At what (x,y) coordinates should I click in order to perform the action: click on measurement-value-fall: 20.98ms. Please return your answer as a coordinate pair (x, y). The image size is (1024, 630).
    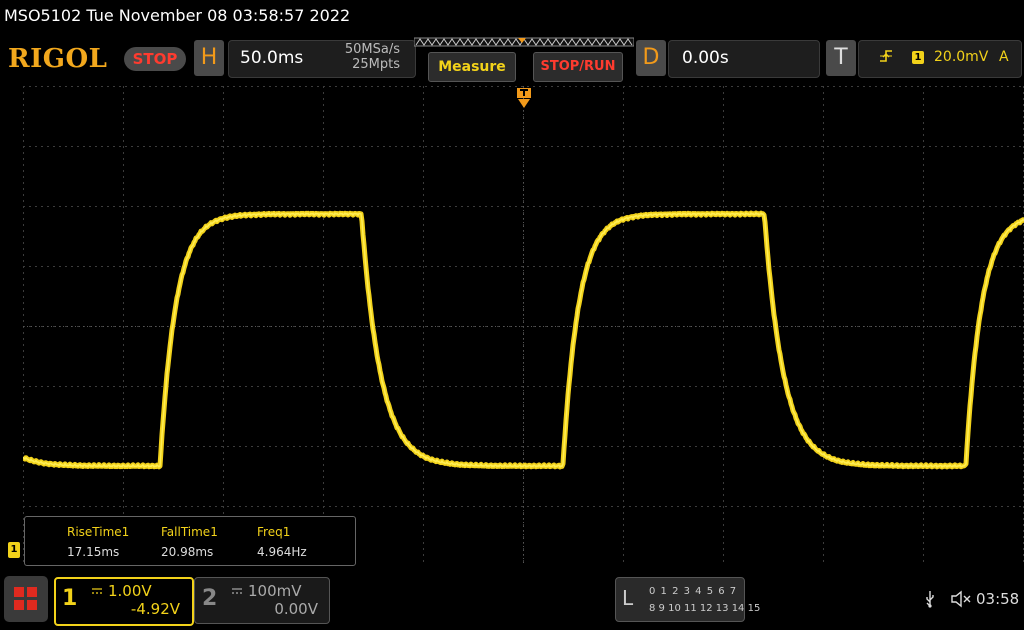
    Looking at the image, I should click on (187, 552).